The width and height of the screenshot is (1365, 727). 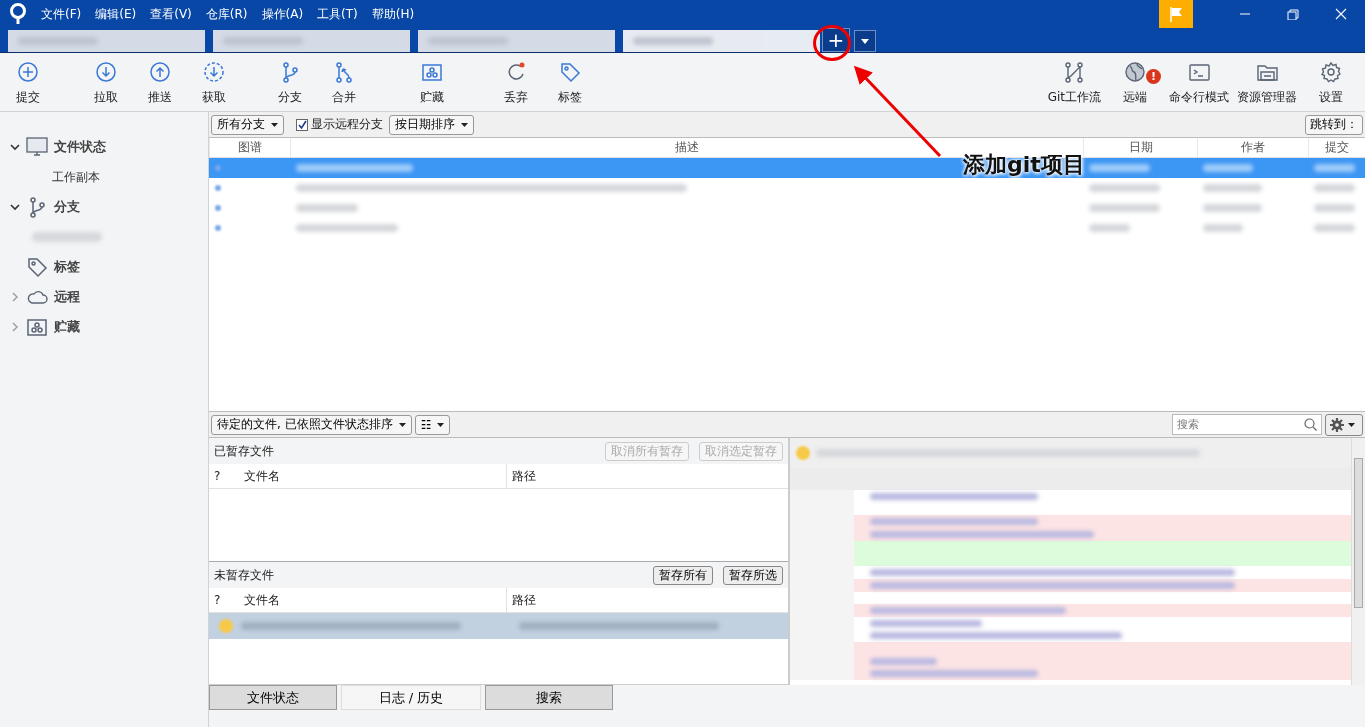 I want to click on close-icon, so click(x=1341, y=14).